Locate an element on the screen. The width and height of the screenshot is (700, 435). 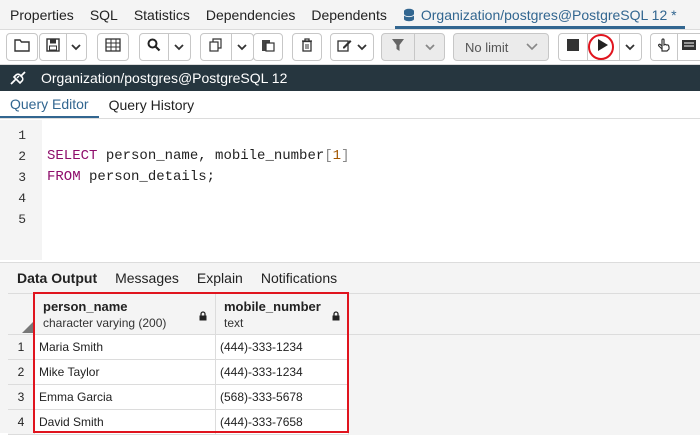
edit-button is located at coordinates (352, 47).